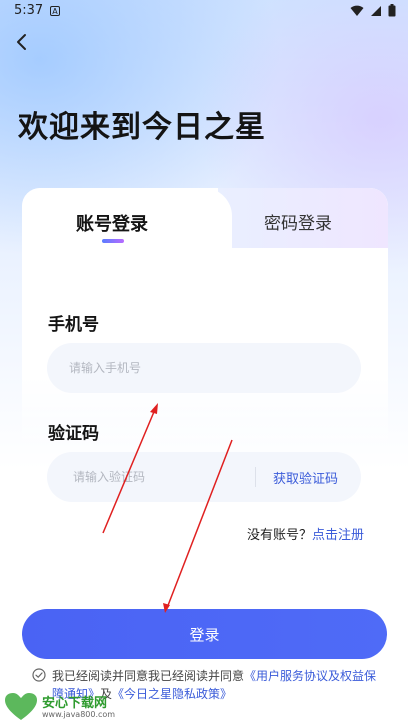 This screenshot has width=408, height=725. Describe the element at coordinates (148, 676) in the screenshot. I see `agreement-statement: 我已经阅读并同意我已经阅读并同意` at that location.